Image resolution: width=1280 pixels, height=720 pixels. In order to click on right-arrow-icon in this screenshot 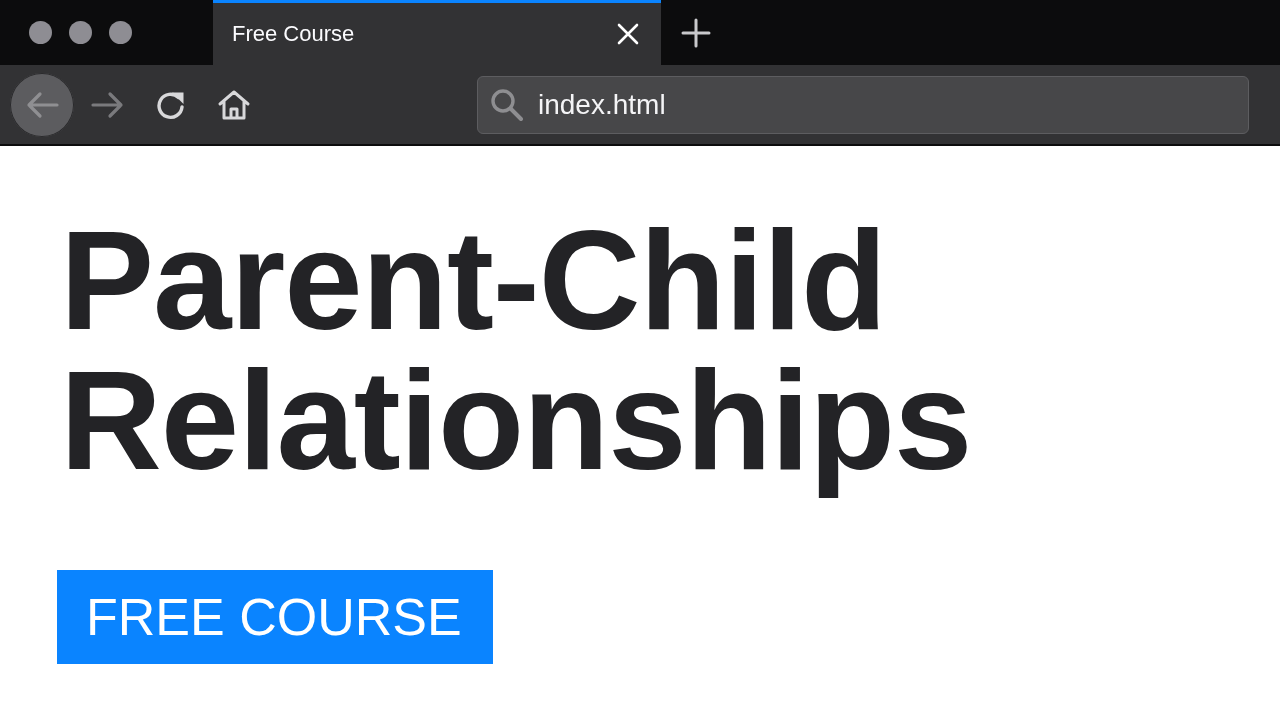, I will do `click(108, 104)`.